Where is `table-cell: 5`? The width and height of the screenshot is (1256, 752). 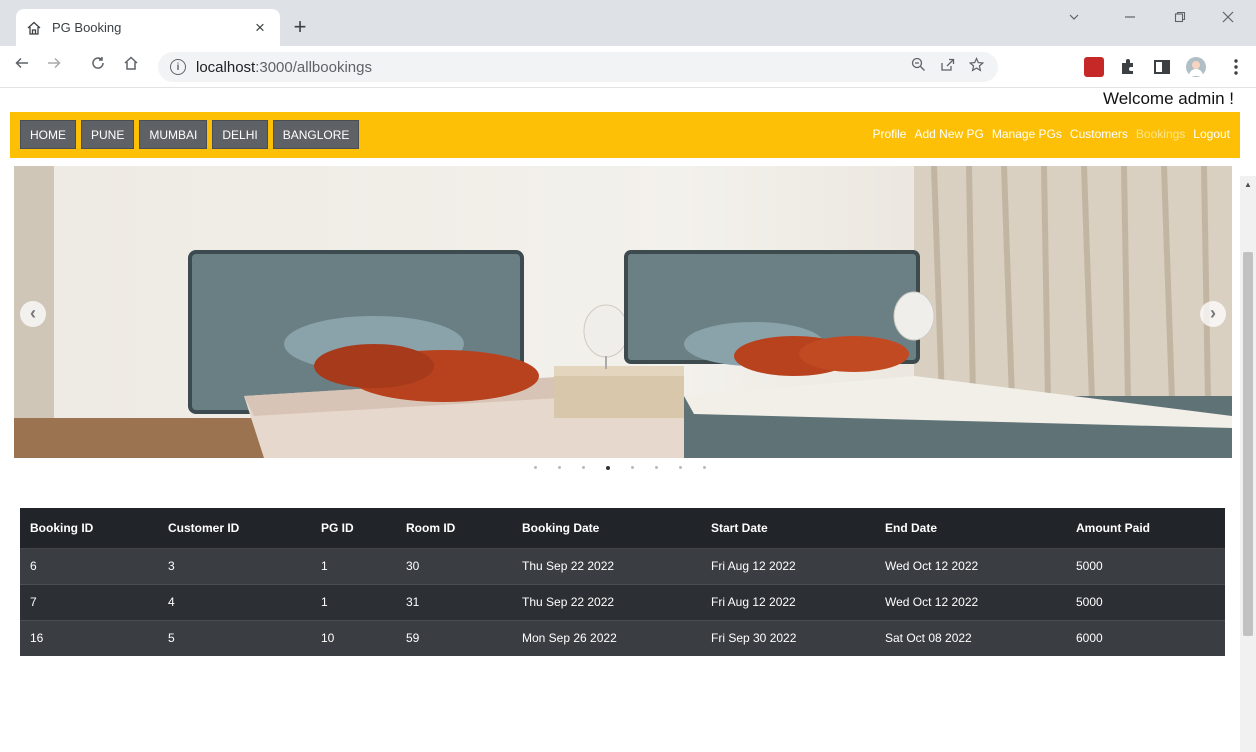 table-cell: 5 is located at coordinates (234, 637).